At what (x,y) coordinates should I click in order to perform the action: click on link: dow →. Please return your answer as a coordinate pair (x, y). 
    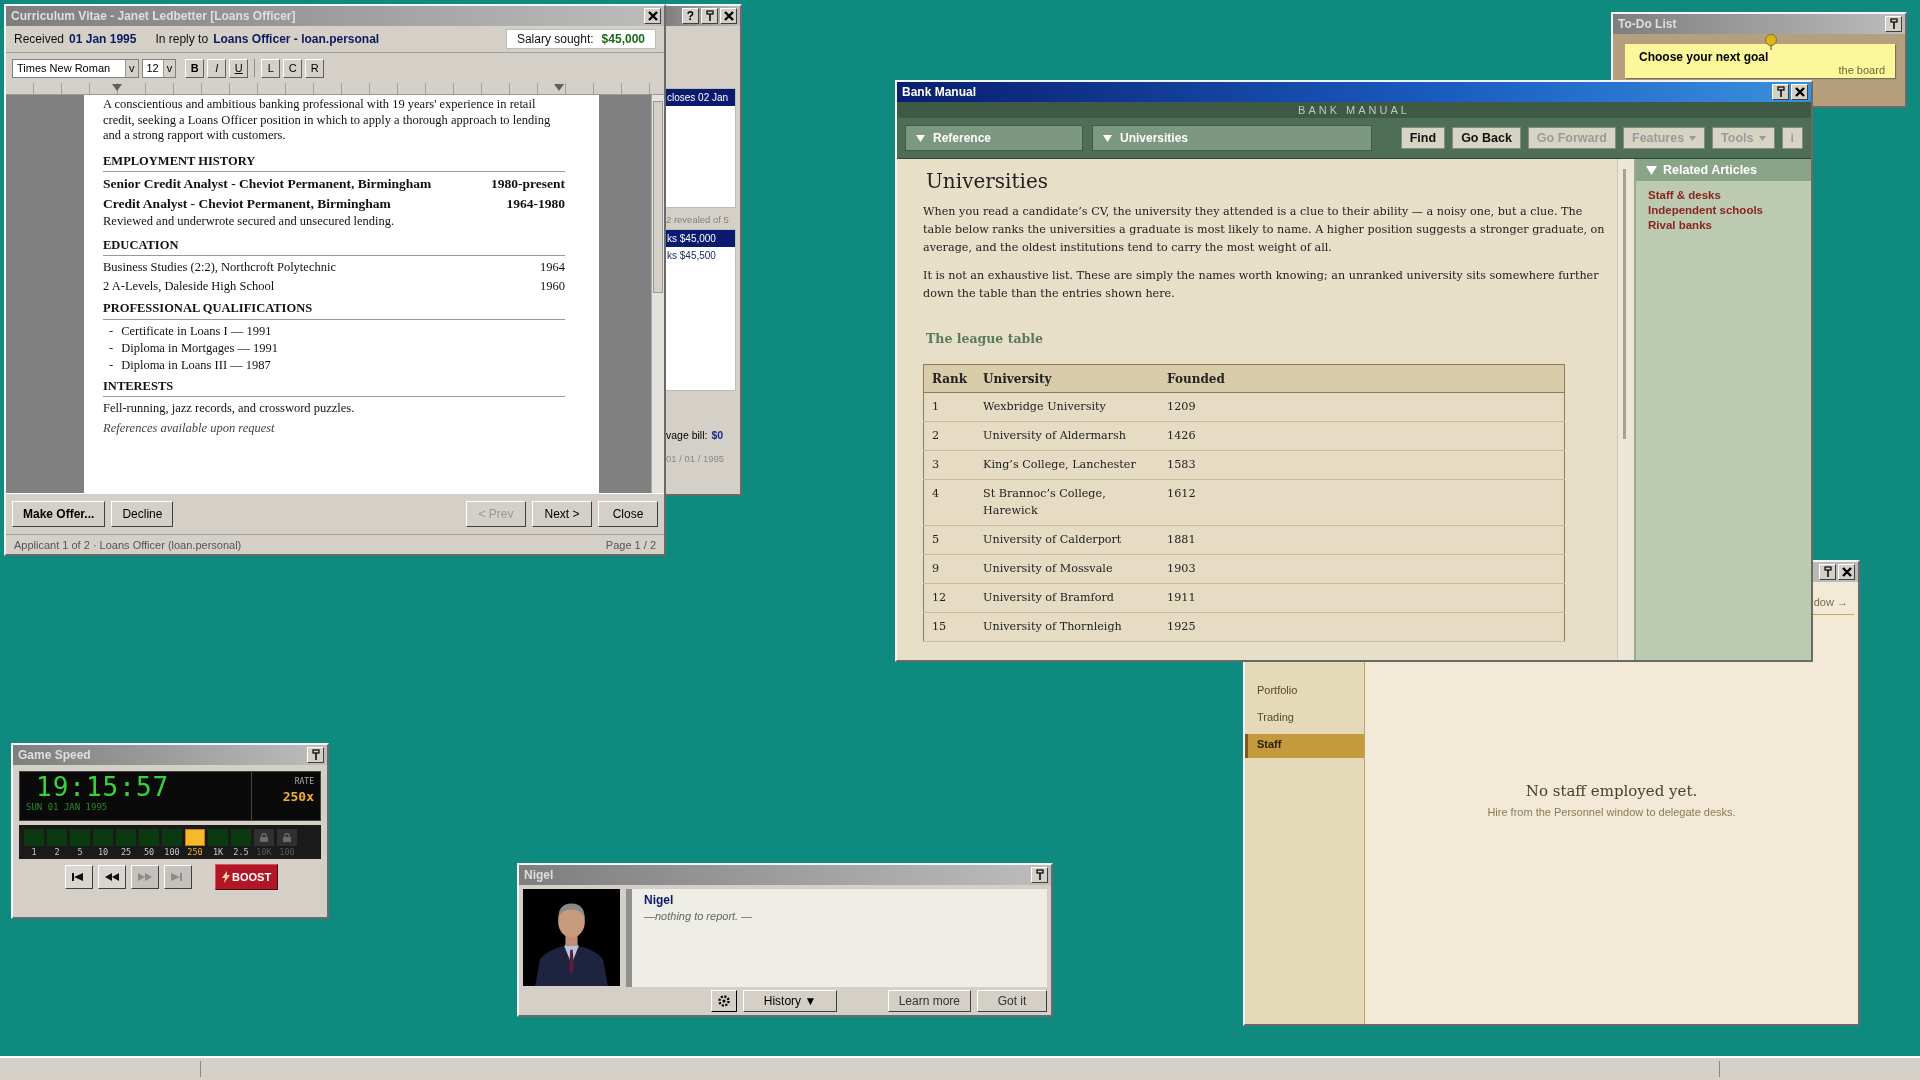
    Looking at the image, I should click on (1830, 602).